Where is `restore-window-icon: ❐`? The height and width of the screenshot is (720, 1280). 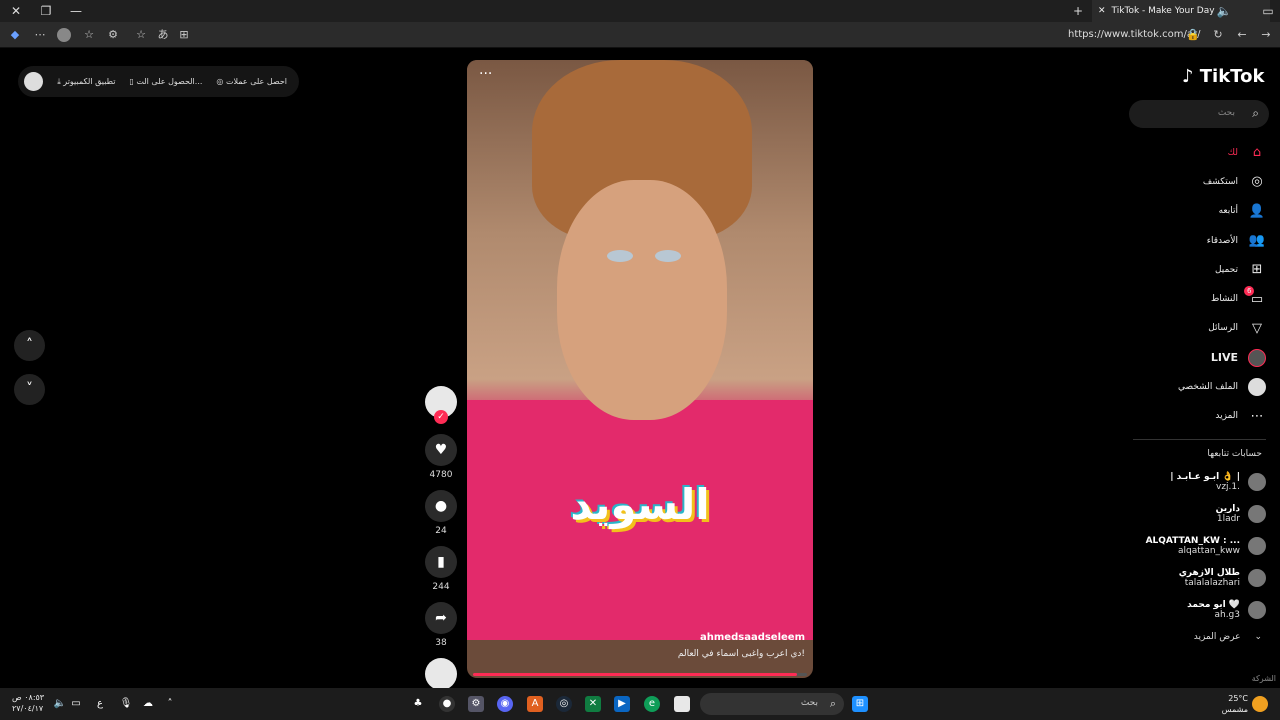
restore-window-icon: ❐ is located at coordinates (46, 11).